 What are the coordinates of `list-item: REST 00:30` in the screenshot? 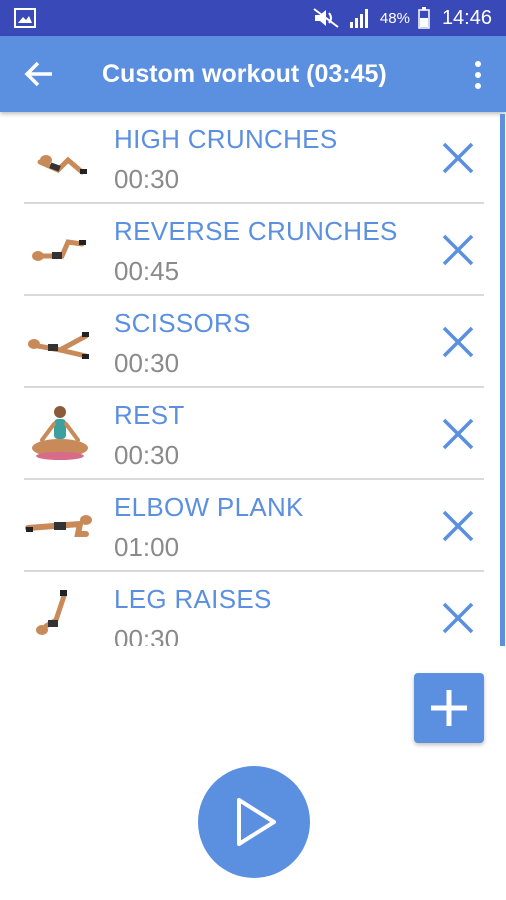 It's located at (254, 434).